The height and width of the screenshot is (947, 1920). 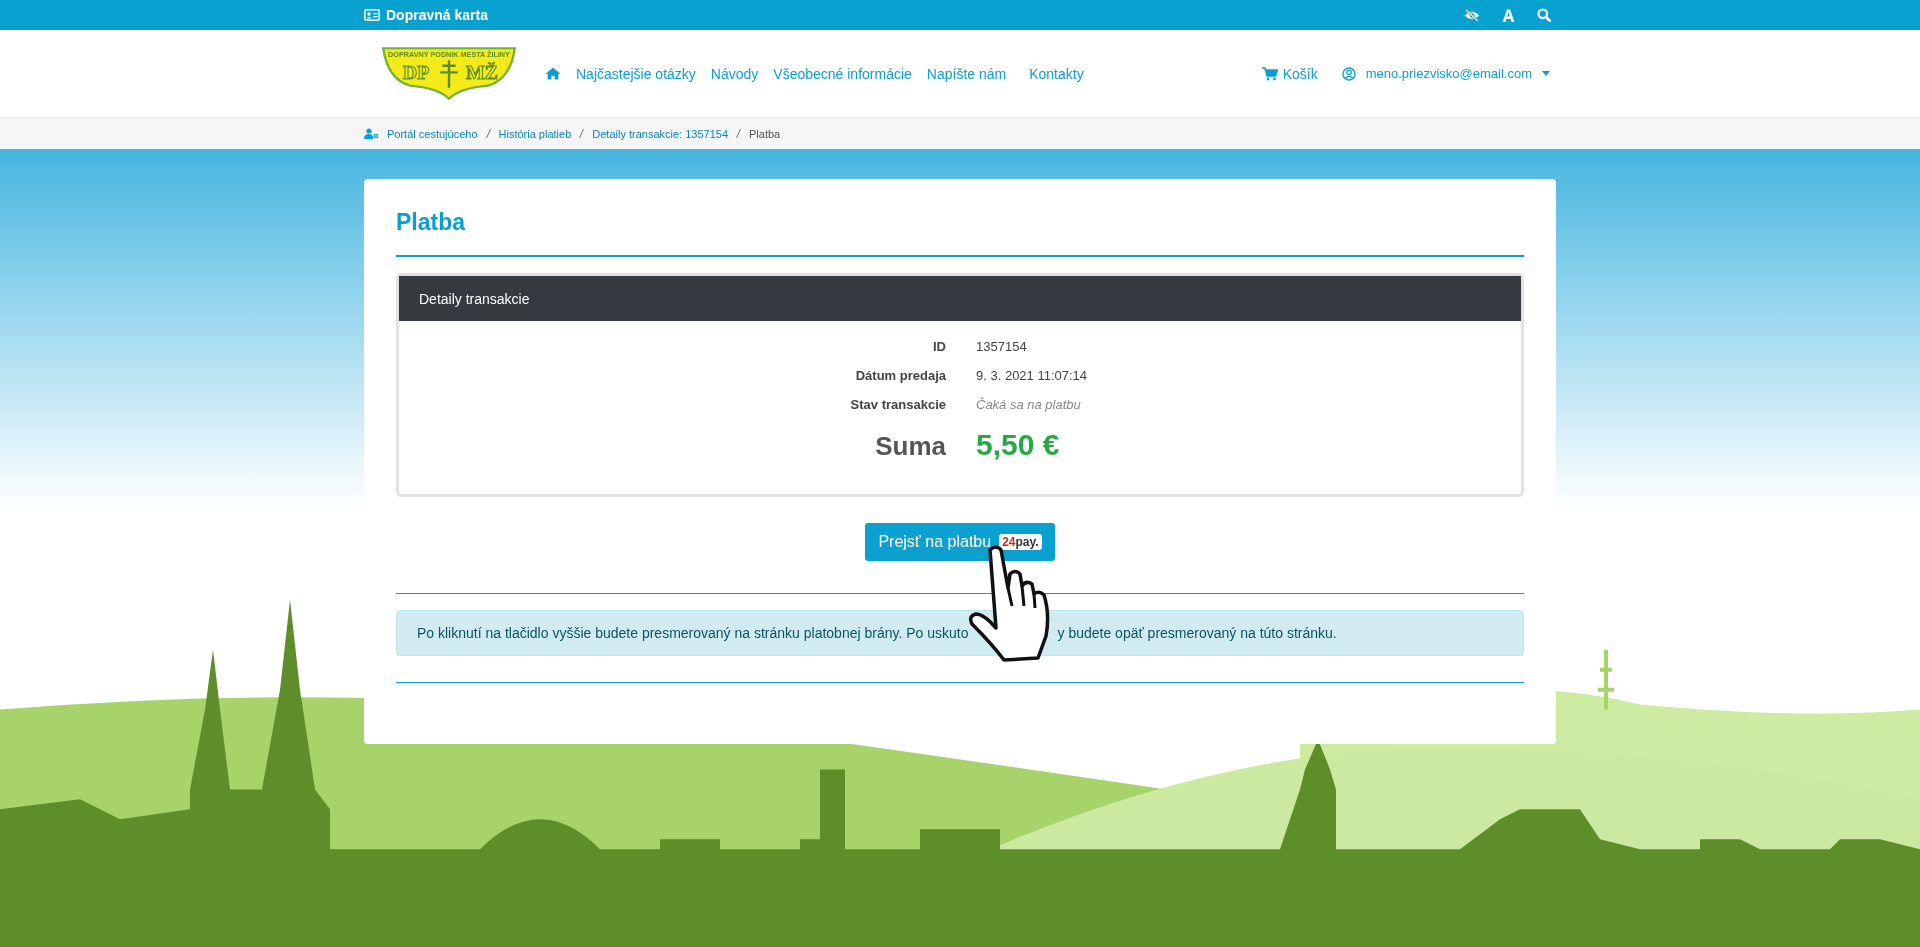 What do you see at coordinates (636, 73) in the screenshot?
I see `nav-link: Najčastejšie otázky` at bounding box center [636, 73].